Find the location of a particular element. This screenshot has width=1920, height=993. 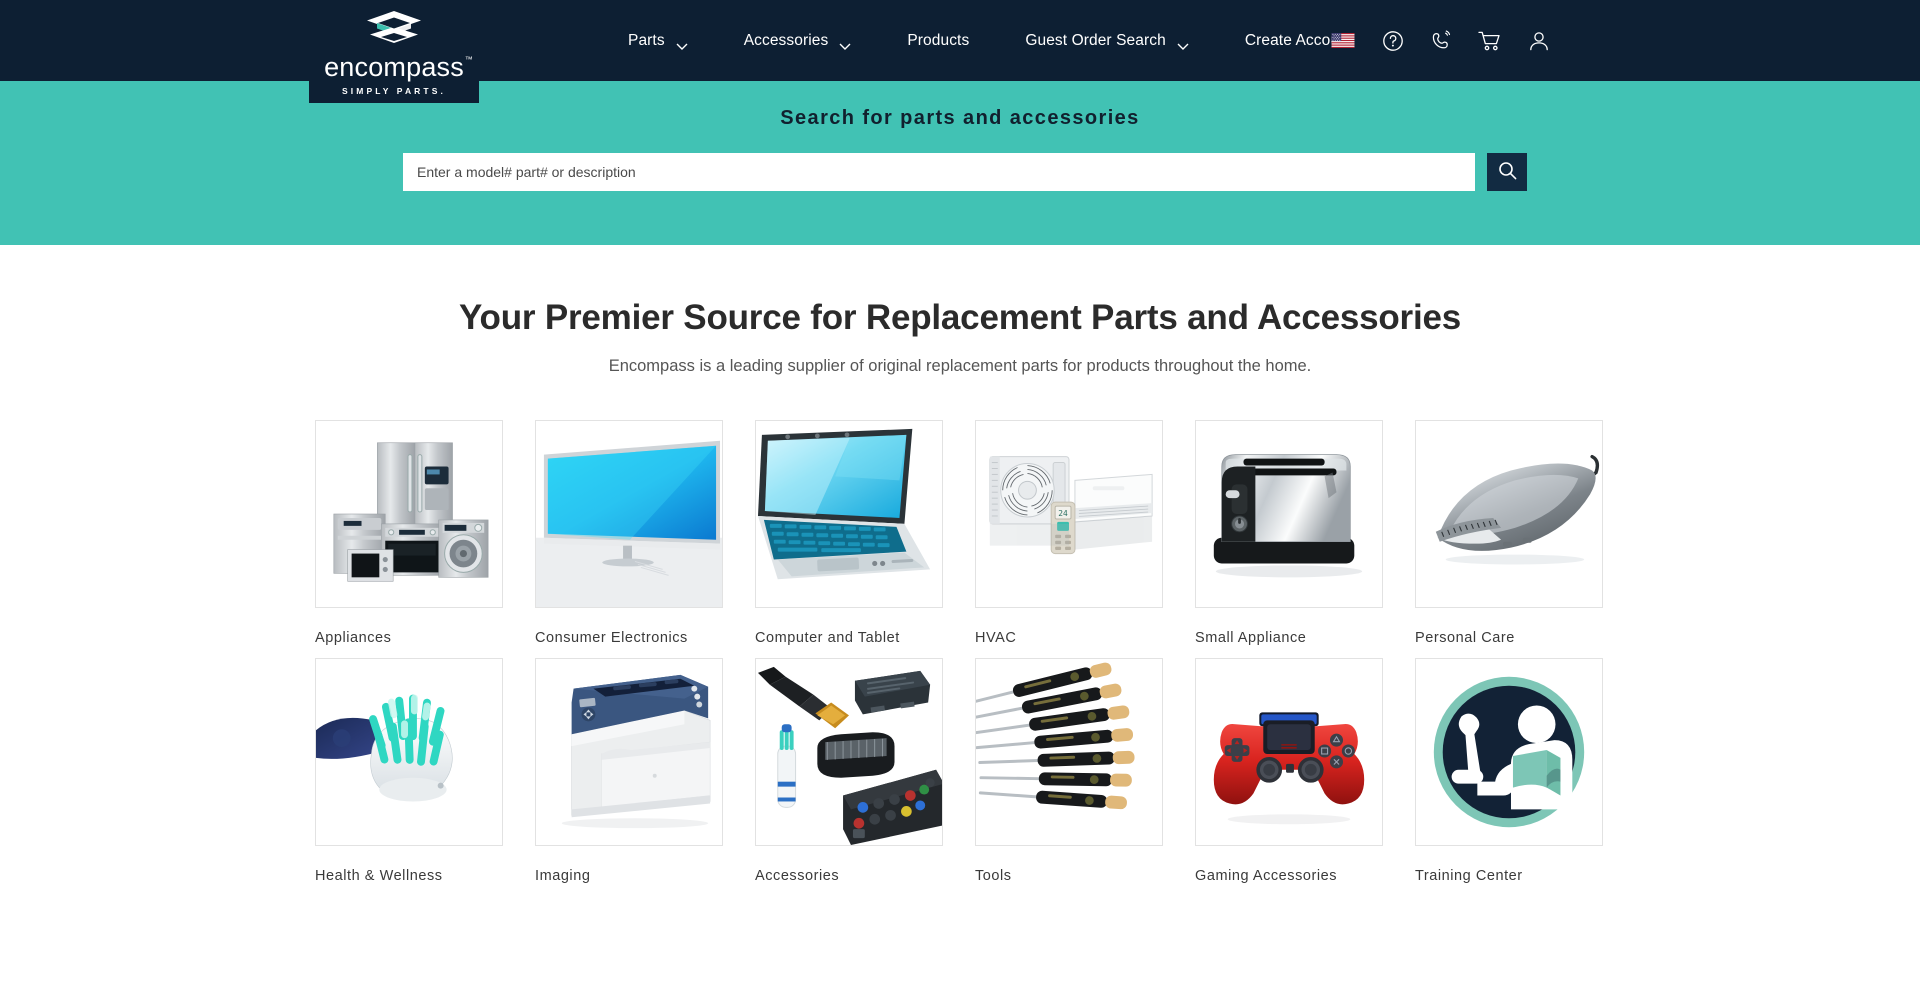

nav-item-label: Guest Order Search is located at coordinates (1095, 40).